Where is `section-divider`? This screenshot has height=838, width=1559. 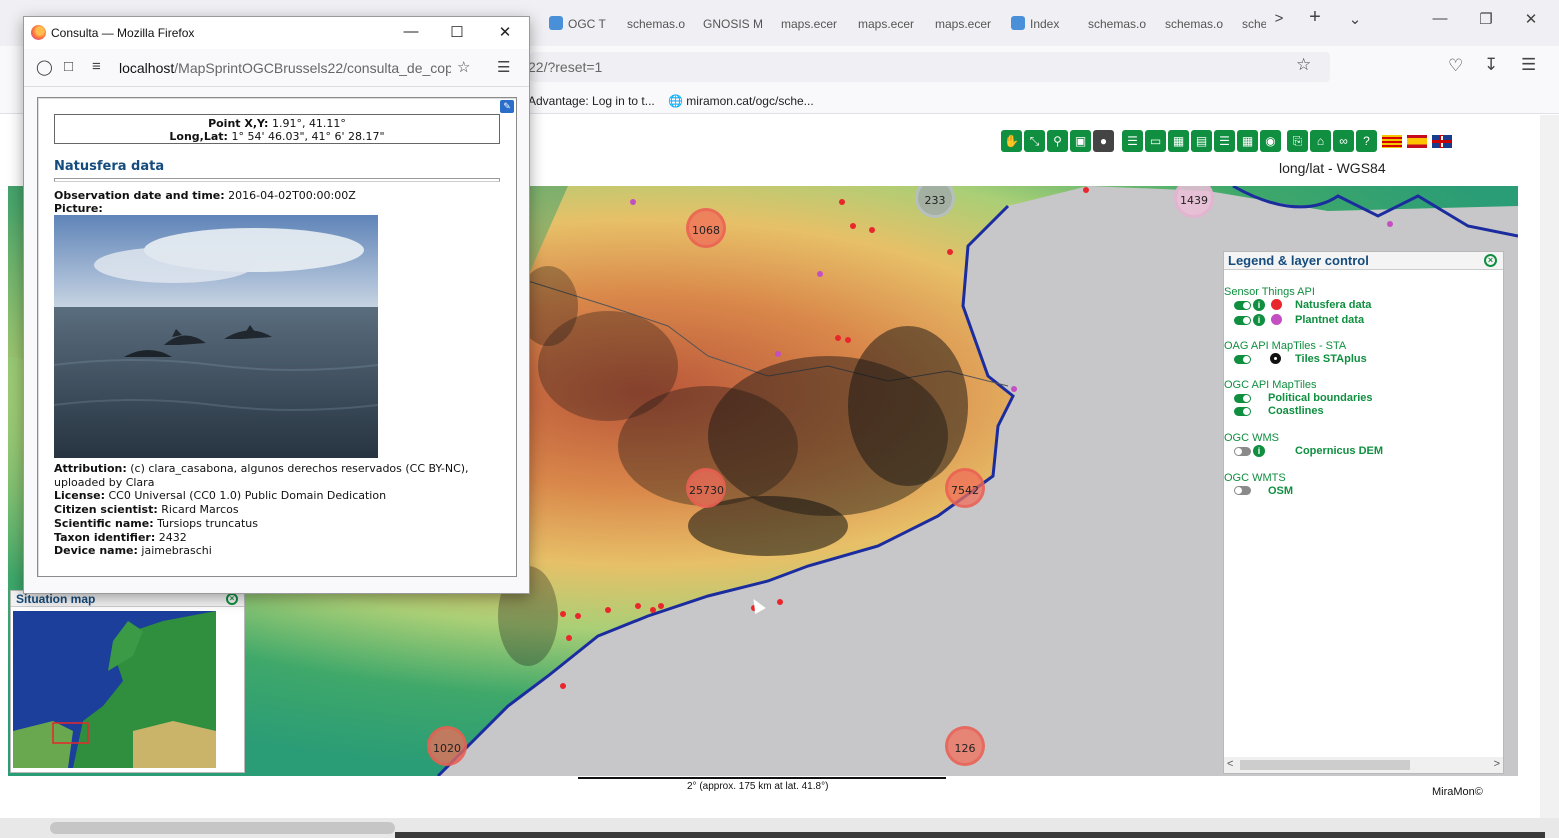
section-divider is located at coordinates (277, 180).